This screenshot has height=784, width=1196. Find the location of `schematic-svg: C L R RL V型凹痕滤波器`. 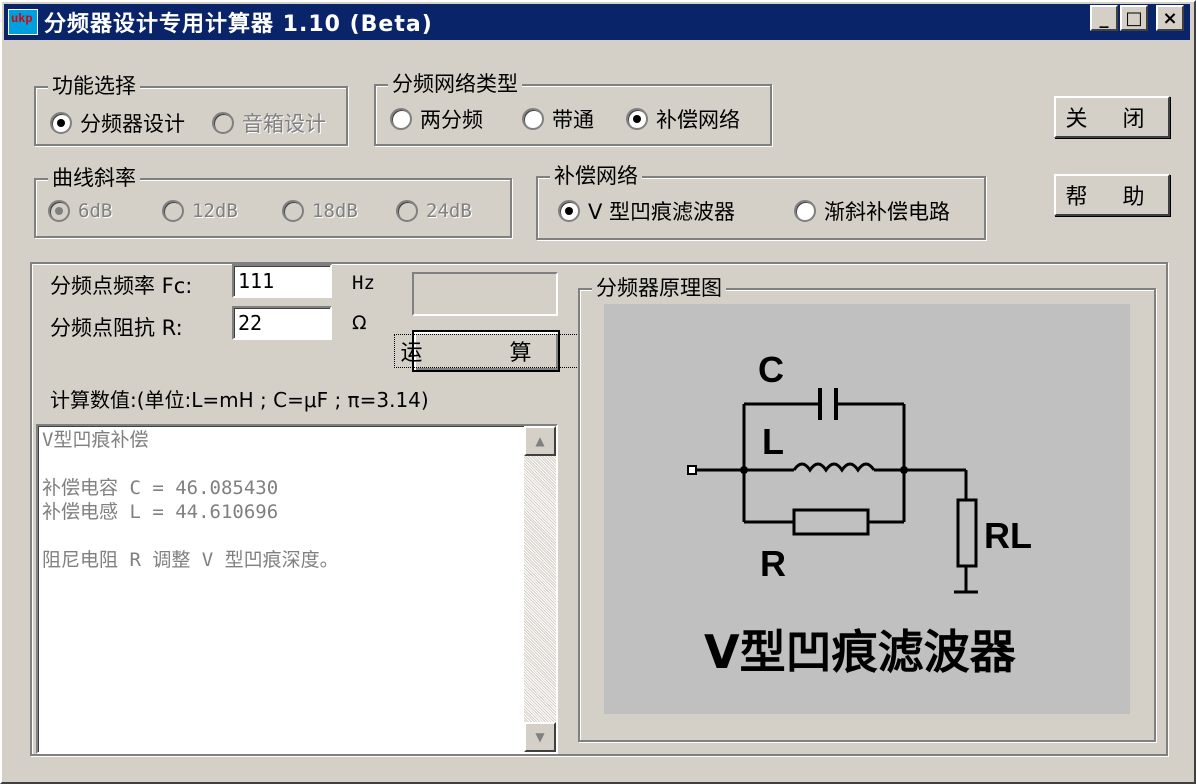

schematic-svg: C L R RL V型凹痕滤波器 is located at coordinates (859, 514).